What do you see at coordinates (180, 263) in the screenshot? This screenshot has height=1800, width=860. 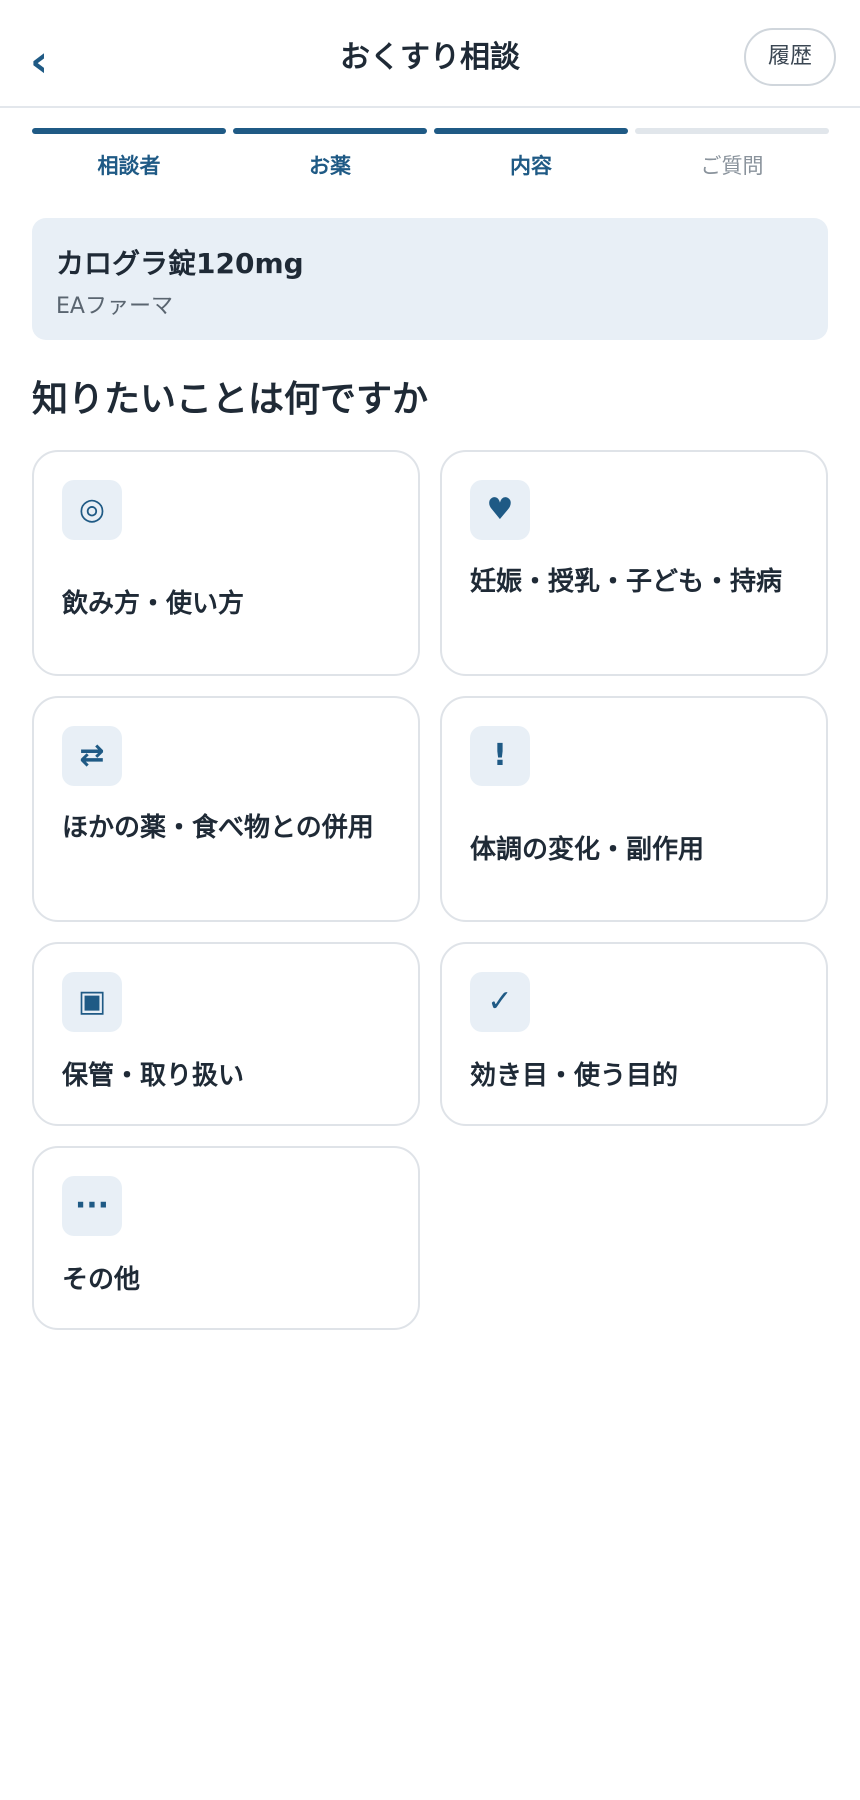 I see `drug-name: カログラ錠120mg` at bounding box center [180, 263].